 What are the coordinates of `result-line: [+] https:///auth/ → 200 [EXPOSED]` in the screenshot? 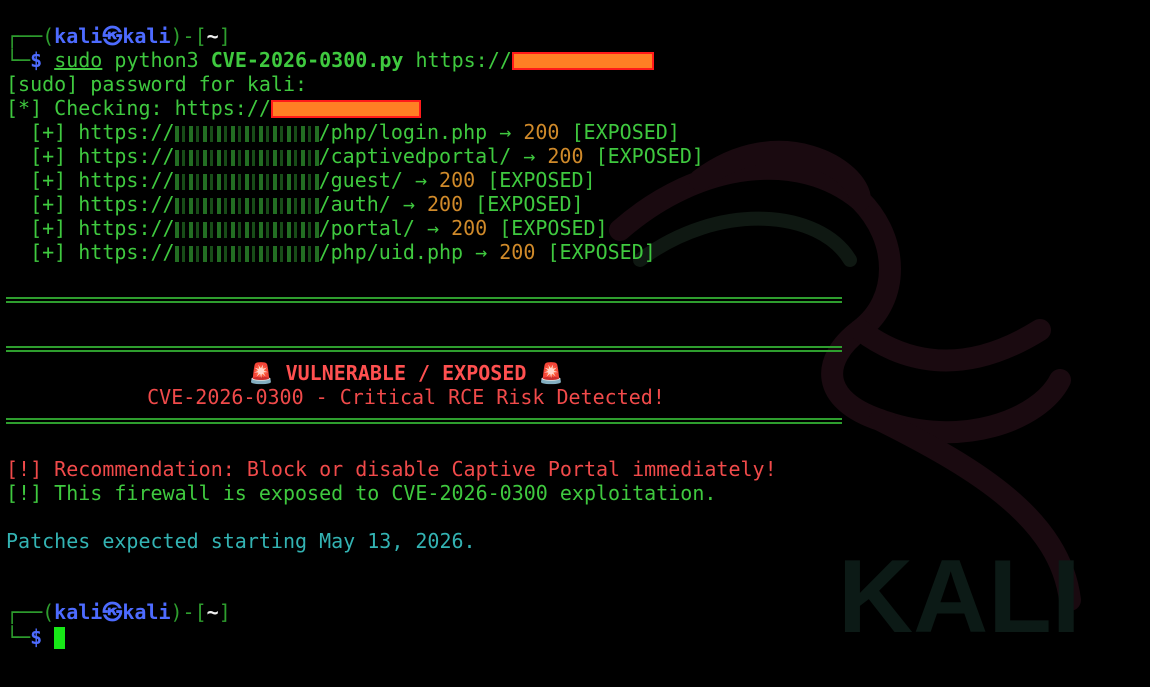 It's located at (307, 204).